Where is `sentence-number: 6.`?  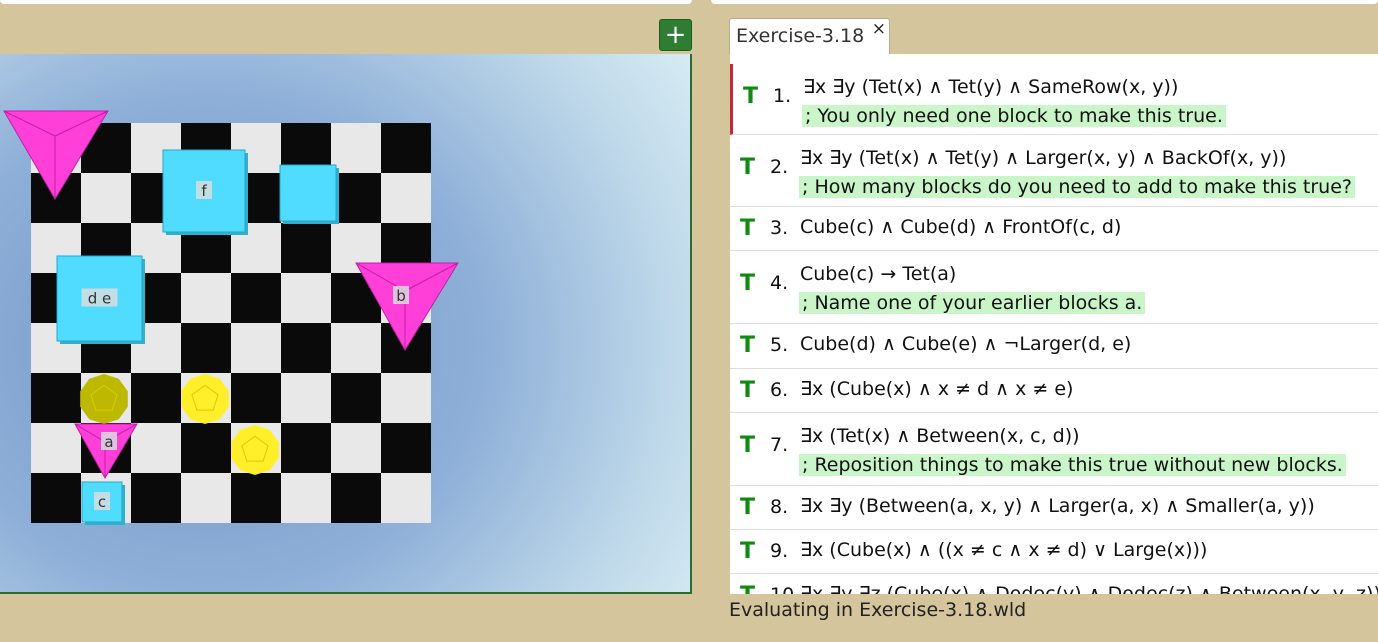
sentence-number: 6. is located at coordinates (779, 390).